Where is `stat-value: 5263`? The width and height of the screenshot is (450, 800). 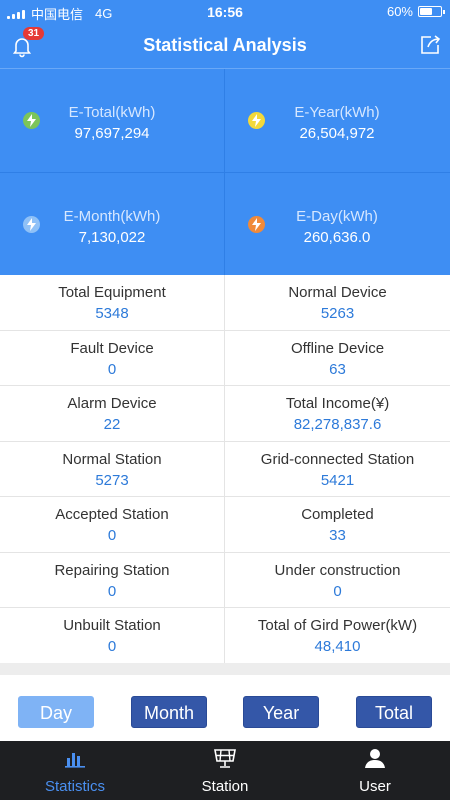 stat-value: 5263 is located at coordinates (337, 313).